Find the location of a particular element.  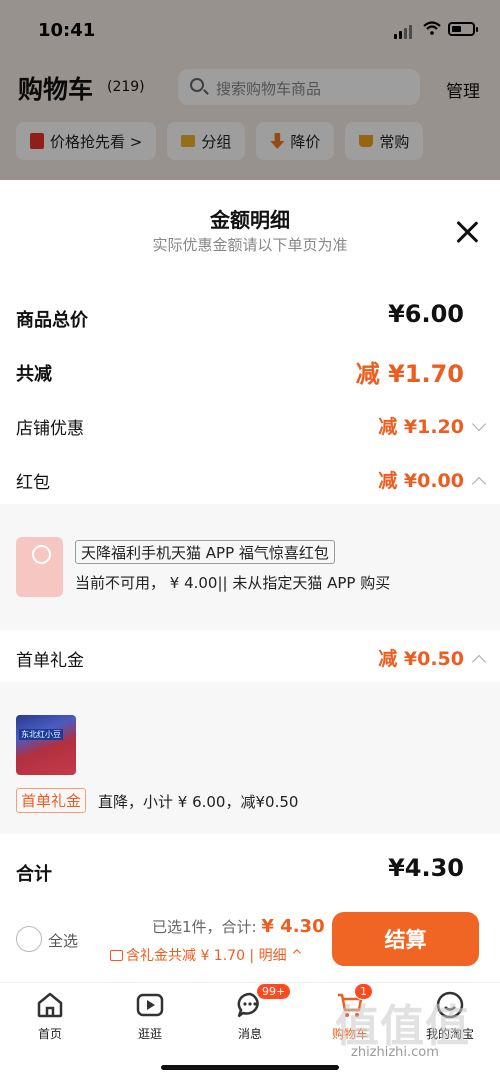

row-first-order-gift: 首单礼金 减 ¥0.50 is located at coordinates (251, 659).